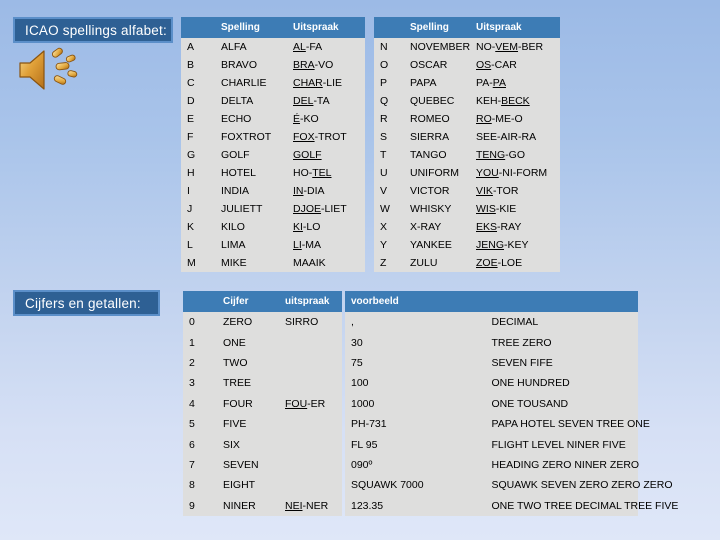 The height and width of the screenshot is (540, 720). I want to click on cell-letter: H, so click(191, 173).